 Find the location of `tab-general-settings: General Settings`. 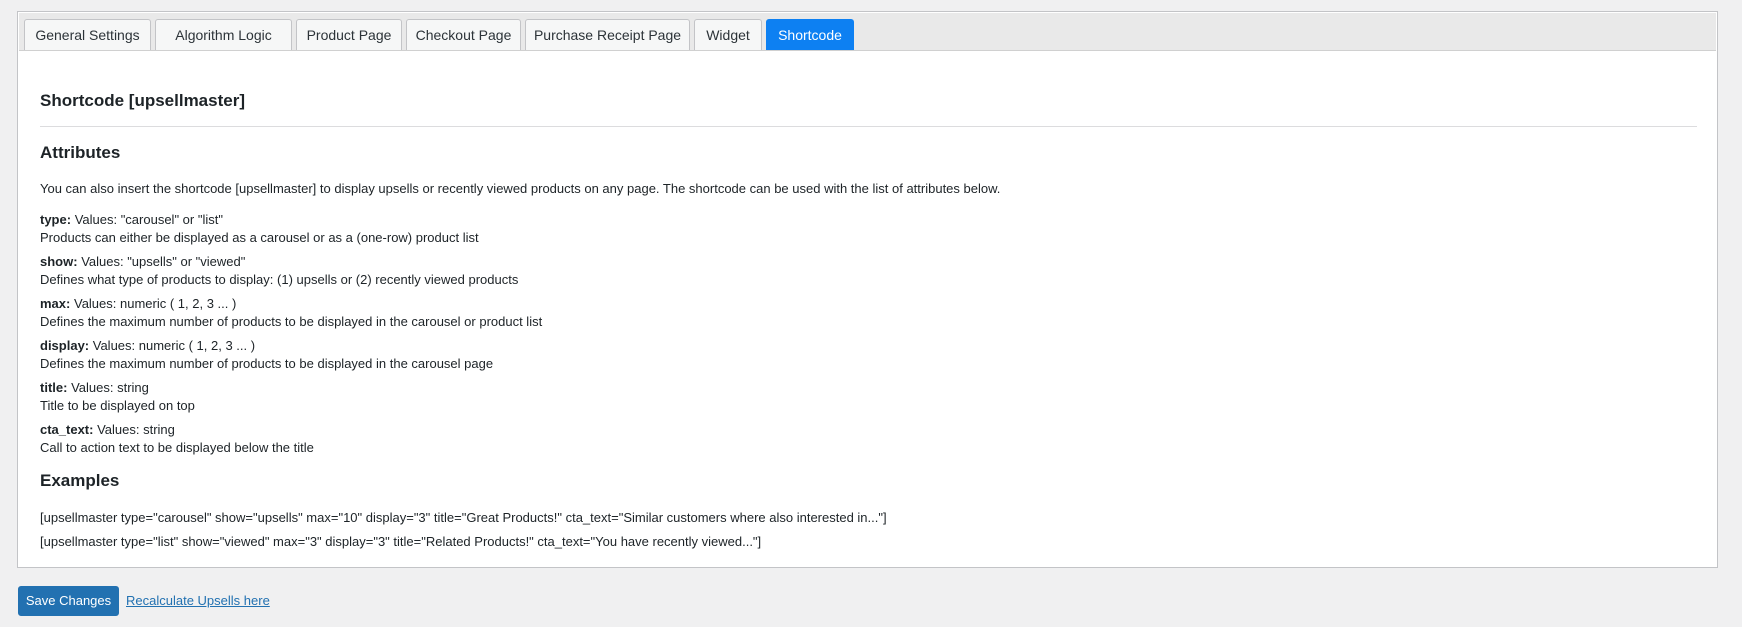

tab-general-settings: General Settings is located at coordinates (87, 34).